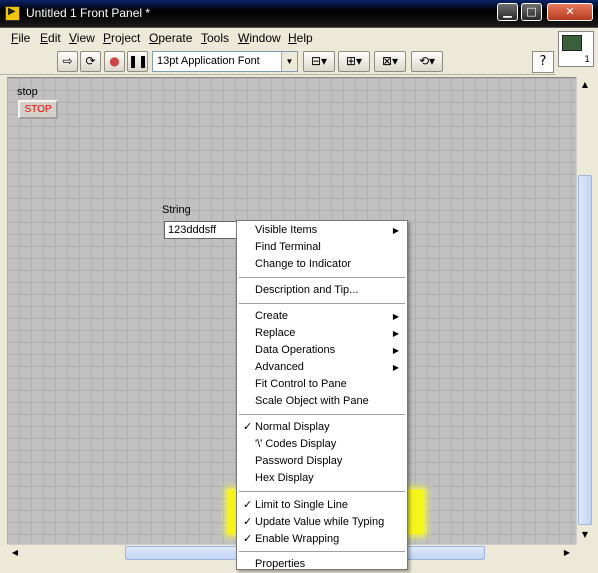 The width and height of the screenshot is (598, 573). I want to click on font-select: 13pt Application Font ▼, so click(225, 61).